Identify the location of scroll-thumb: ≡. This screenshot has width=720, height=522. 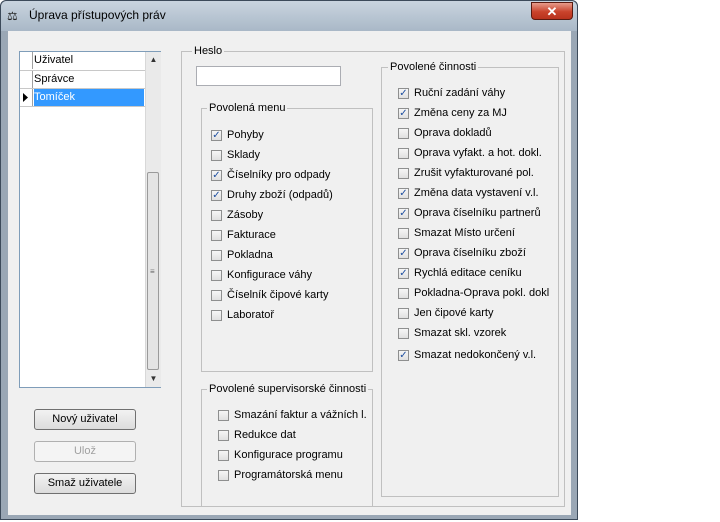
(153, 271).